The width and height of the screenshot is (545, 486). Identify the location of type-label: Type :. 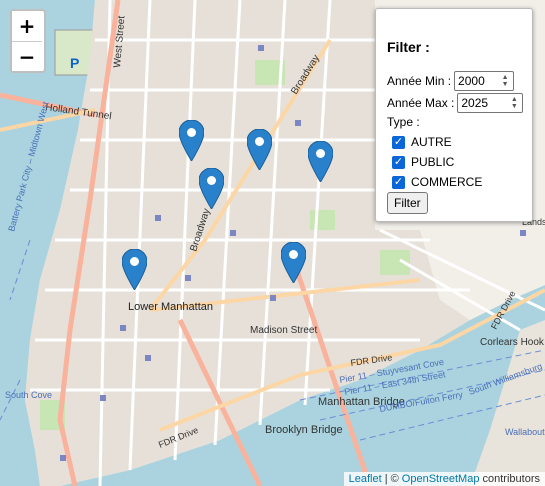
(403, 122).